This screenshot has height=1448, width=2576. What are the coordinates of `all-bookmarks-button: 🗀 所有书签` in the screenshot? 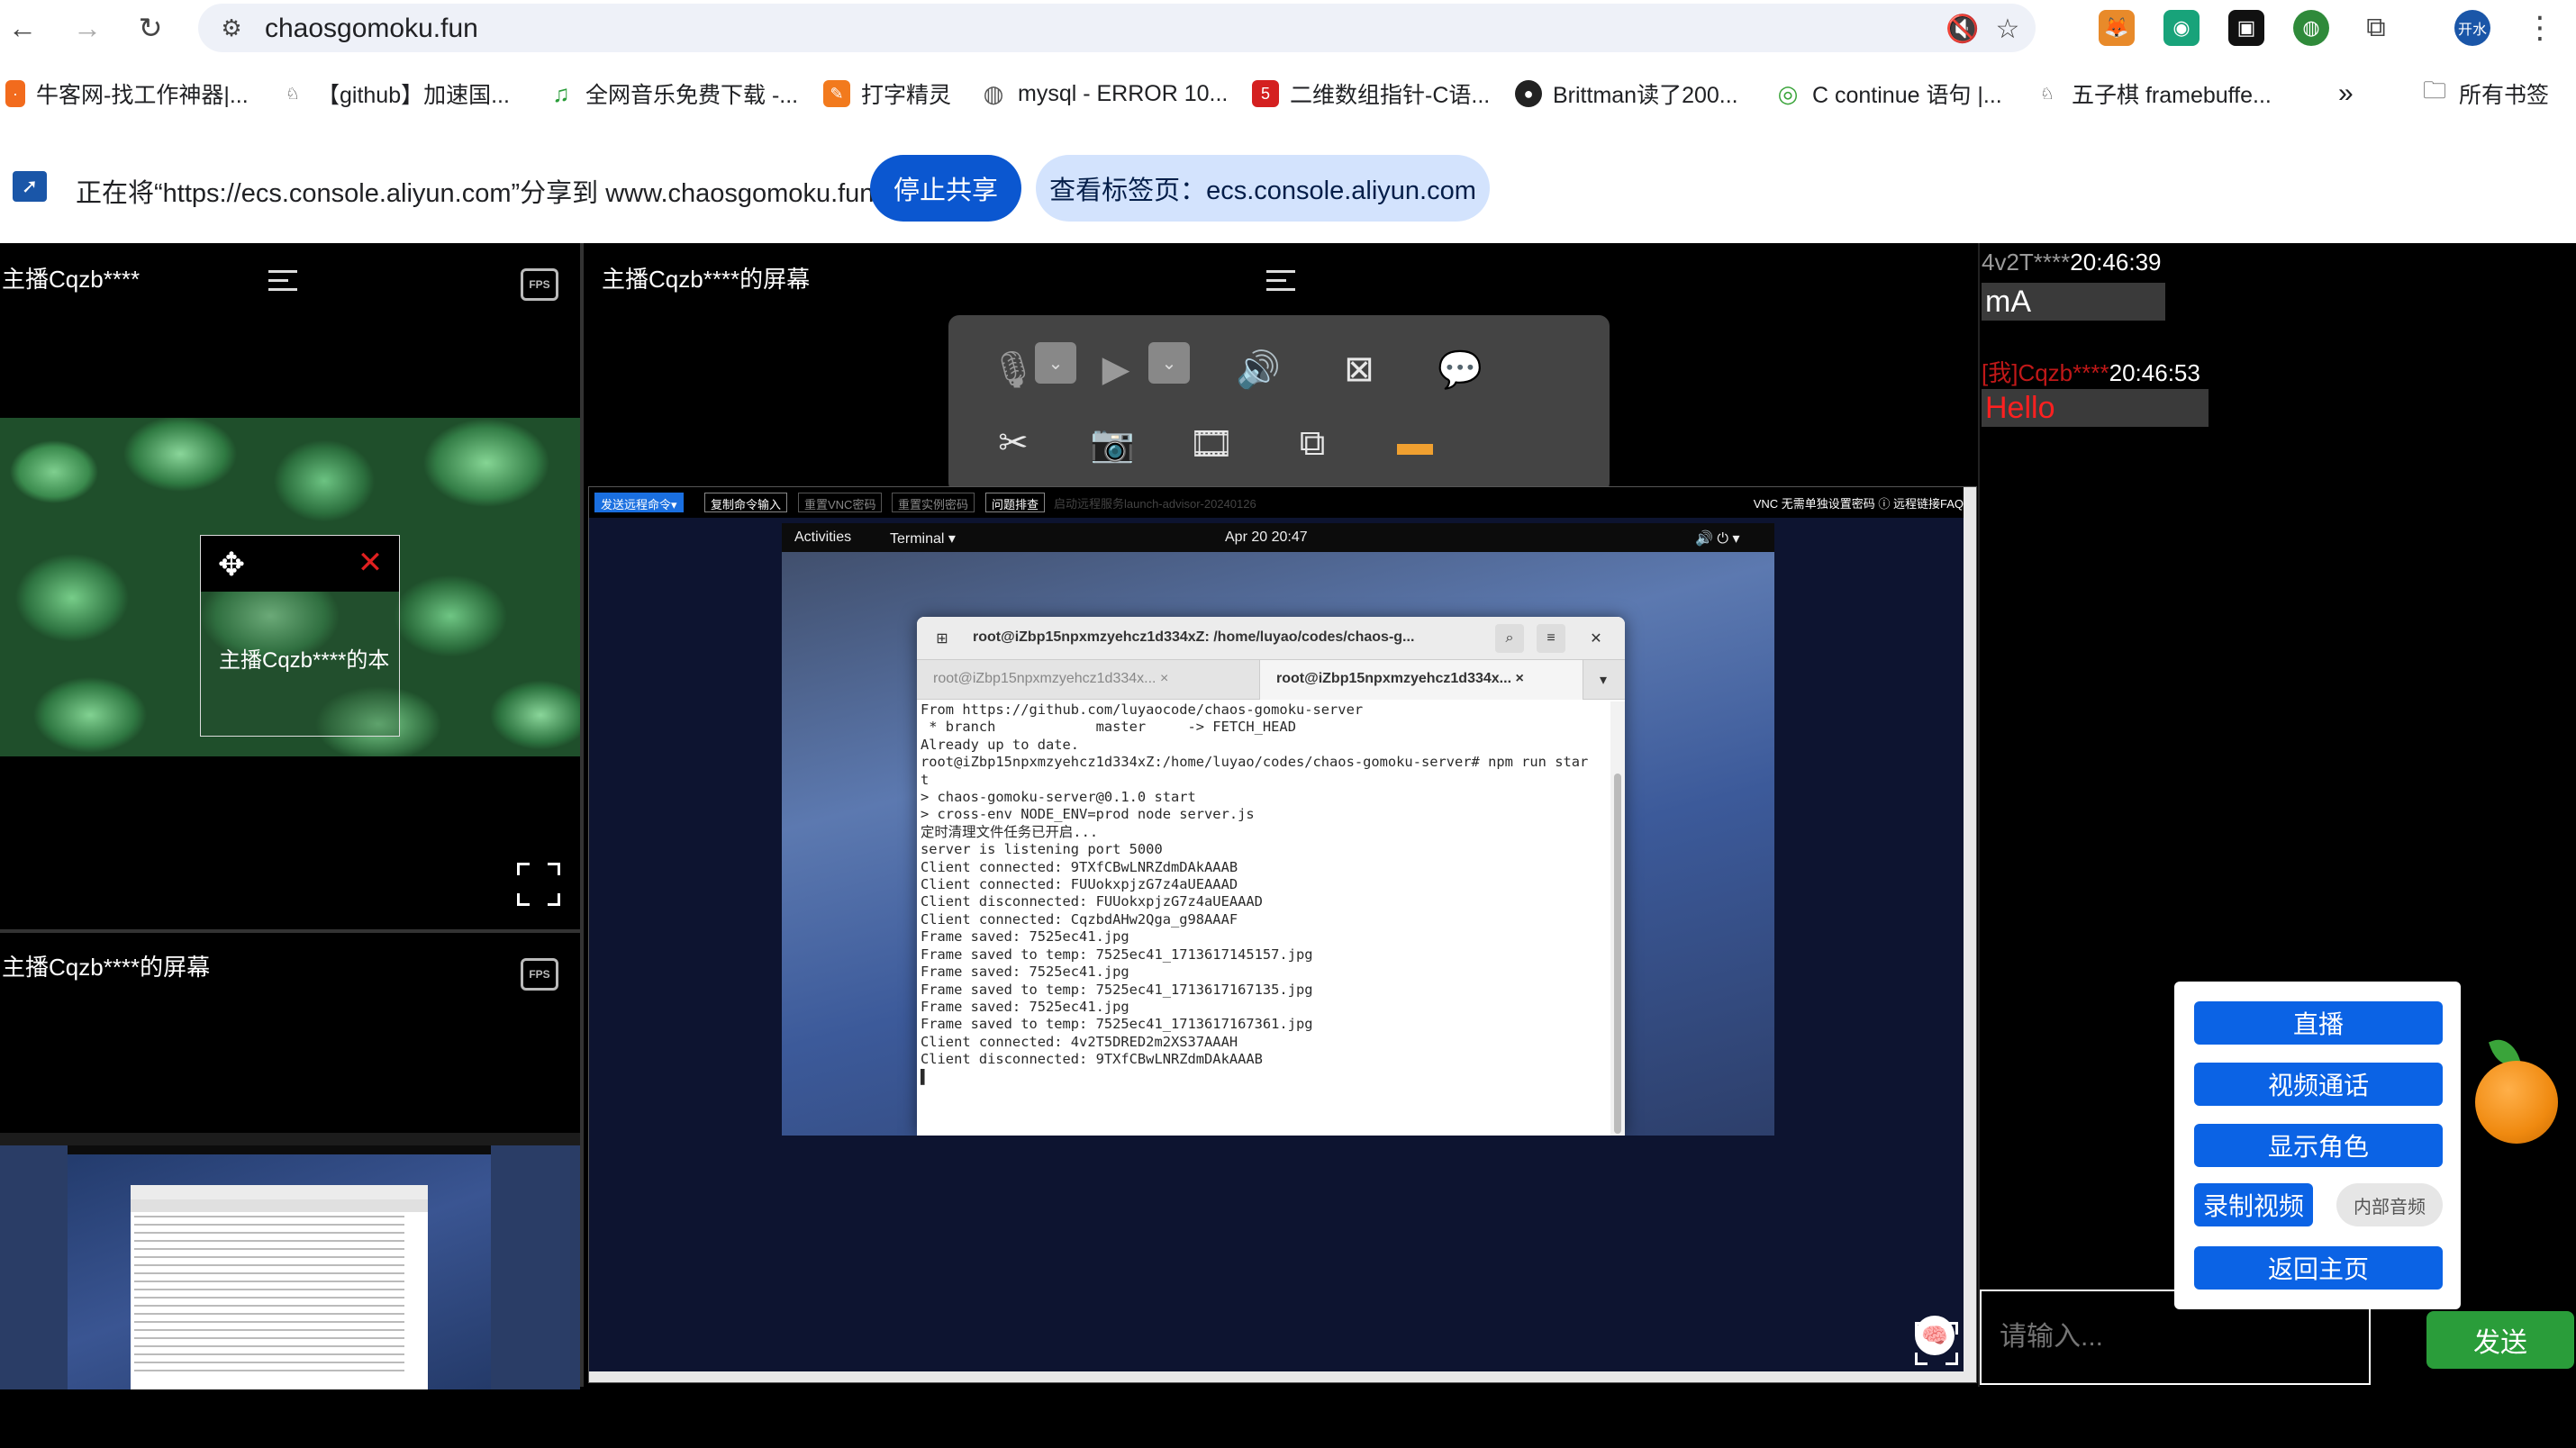 It's located at (2485, 94).